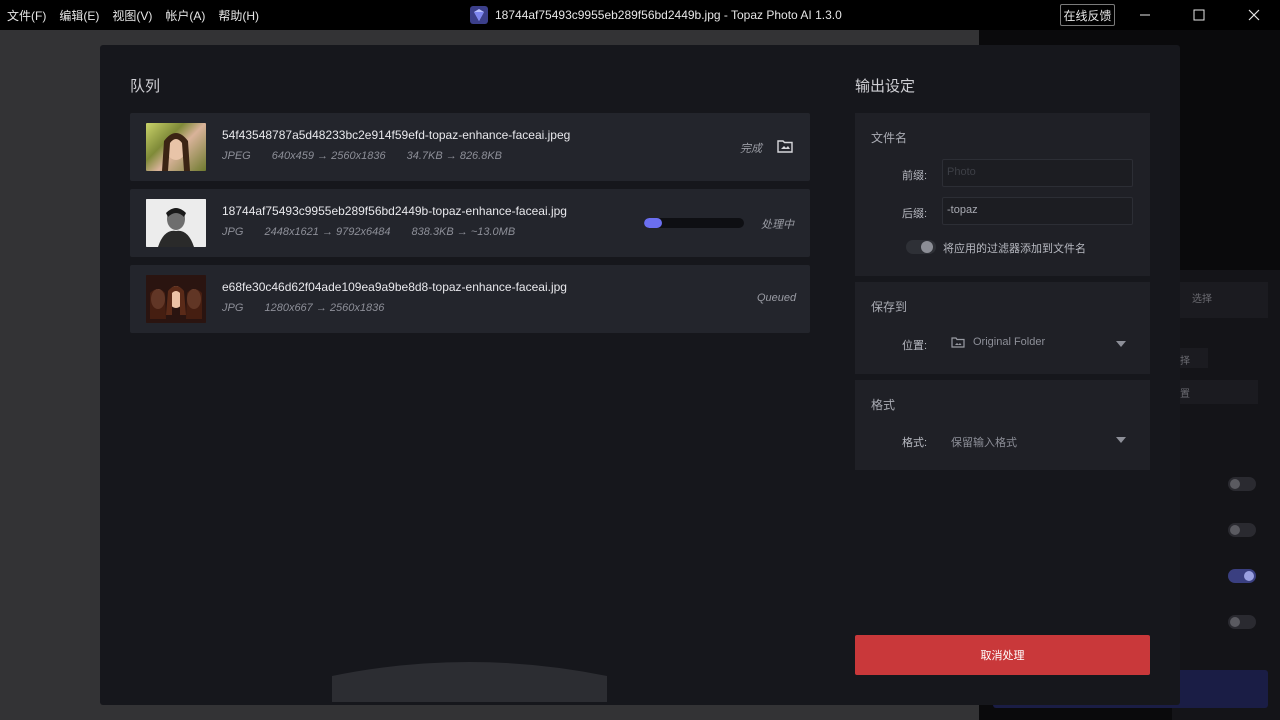  What do you see at coordinates (1014, 249) in the screenshot?
I see `add-filters-to-filename-label: 将应用的过滤器添加到文件名` at bounding box center [1014, 249].